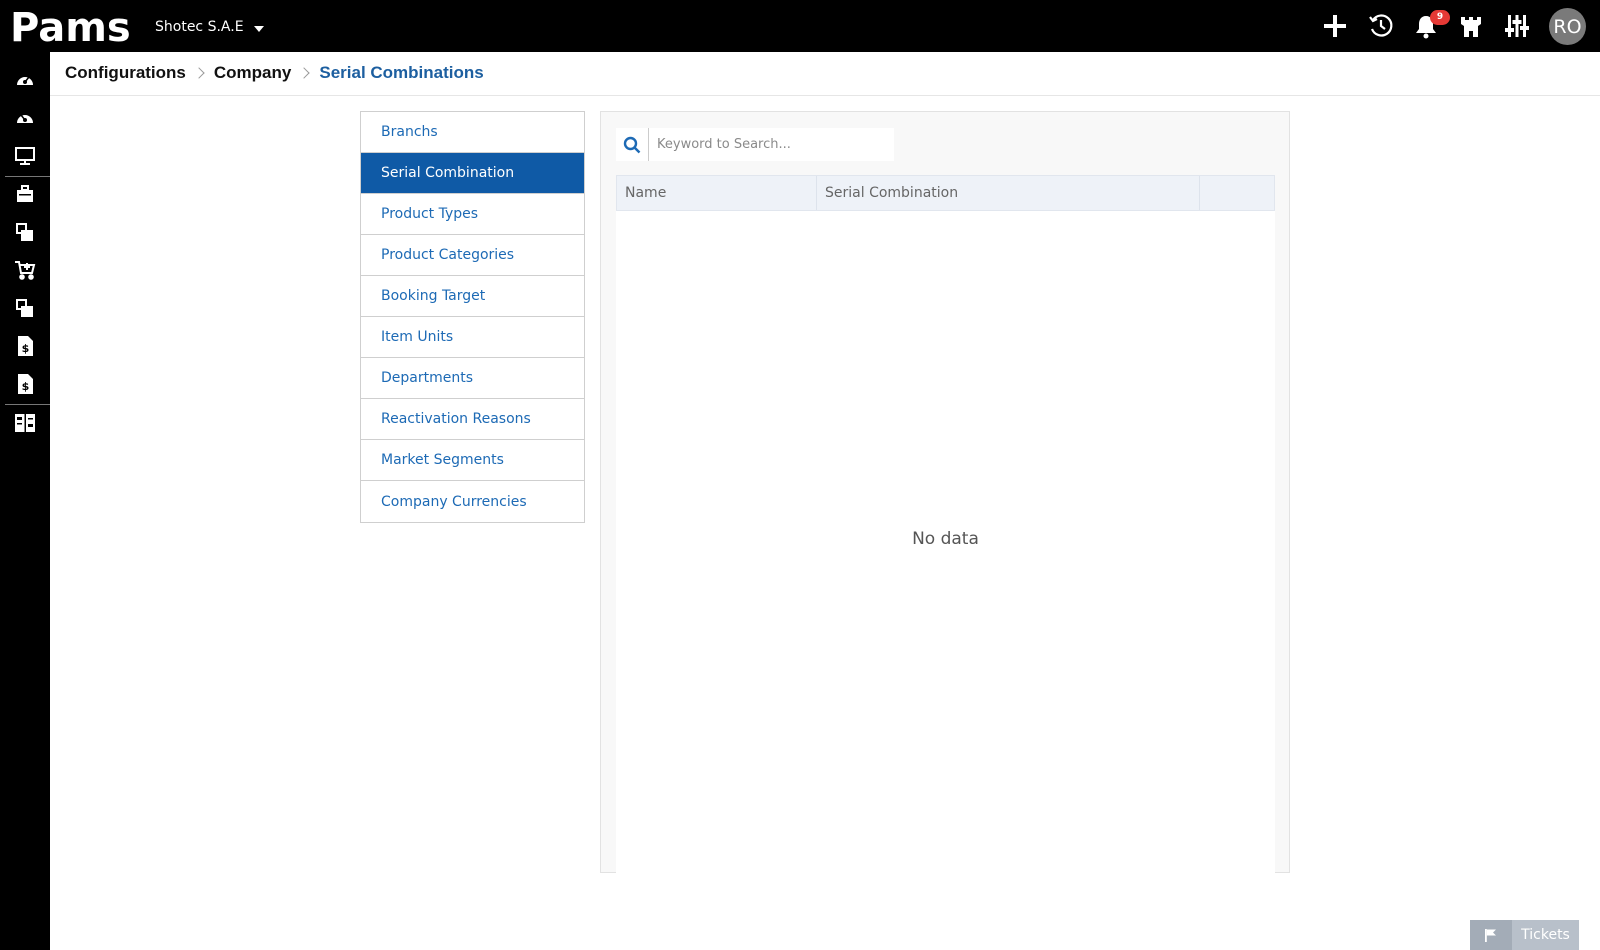 Image resolution: width=1600 pixels, height=950 pixels. What do you see at coordinates (1008, 193) in the screenshot?
I see `column-header-serial-combination: Serial Combination` at bounding box center [1008, 193].